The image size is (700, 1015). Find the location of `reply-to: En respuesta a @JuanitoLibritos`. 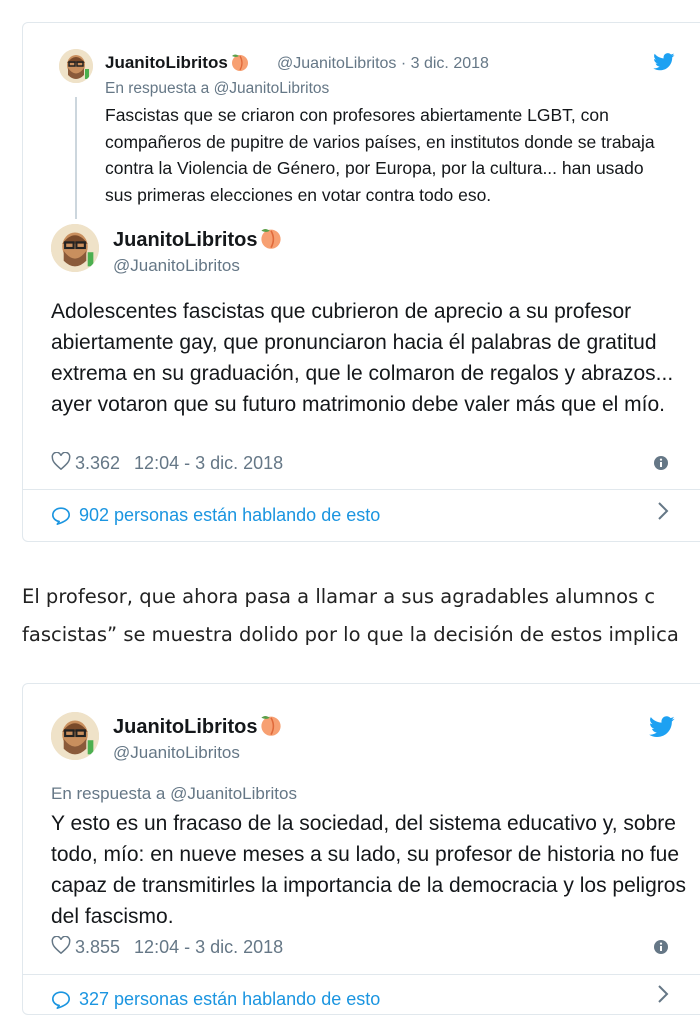

reply-to: En respuesta a @JuanitoLibritos is located at coordinates (174, 794).